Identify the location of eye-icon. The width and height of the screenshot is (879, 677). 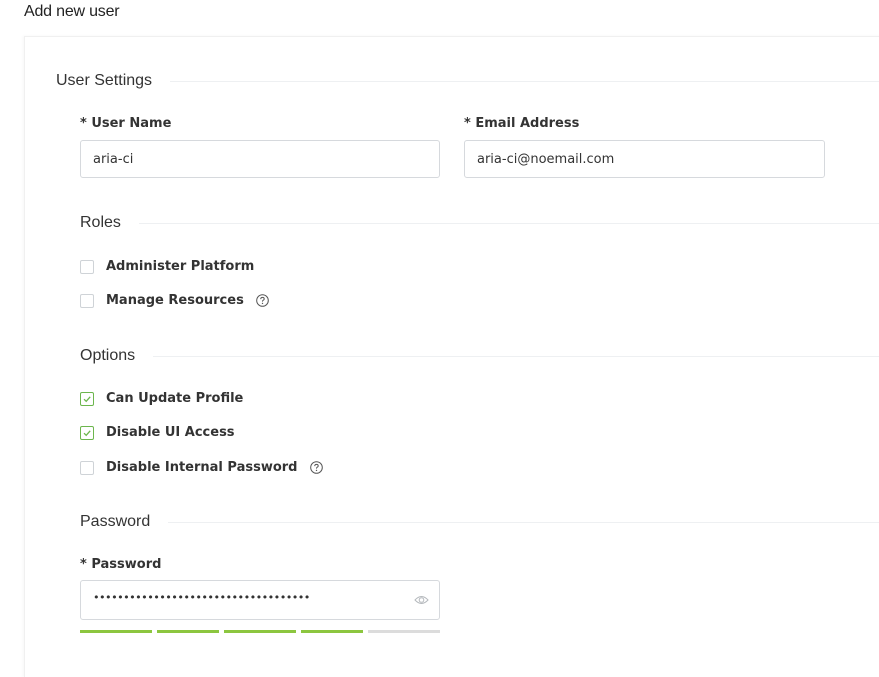
(421, 602).